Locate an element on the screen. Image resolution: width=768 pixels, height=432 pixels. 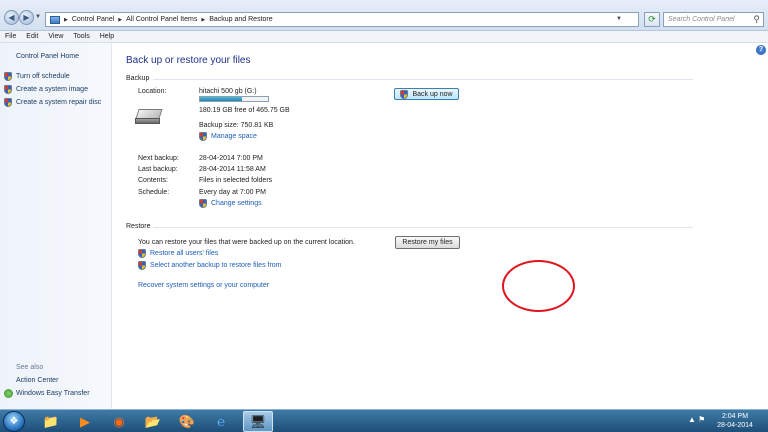
recent-pages-dropdown: ▼ is located at coordinates (38, 17).